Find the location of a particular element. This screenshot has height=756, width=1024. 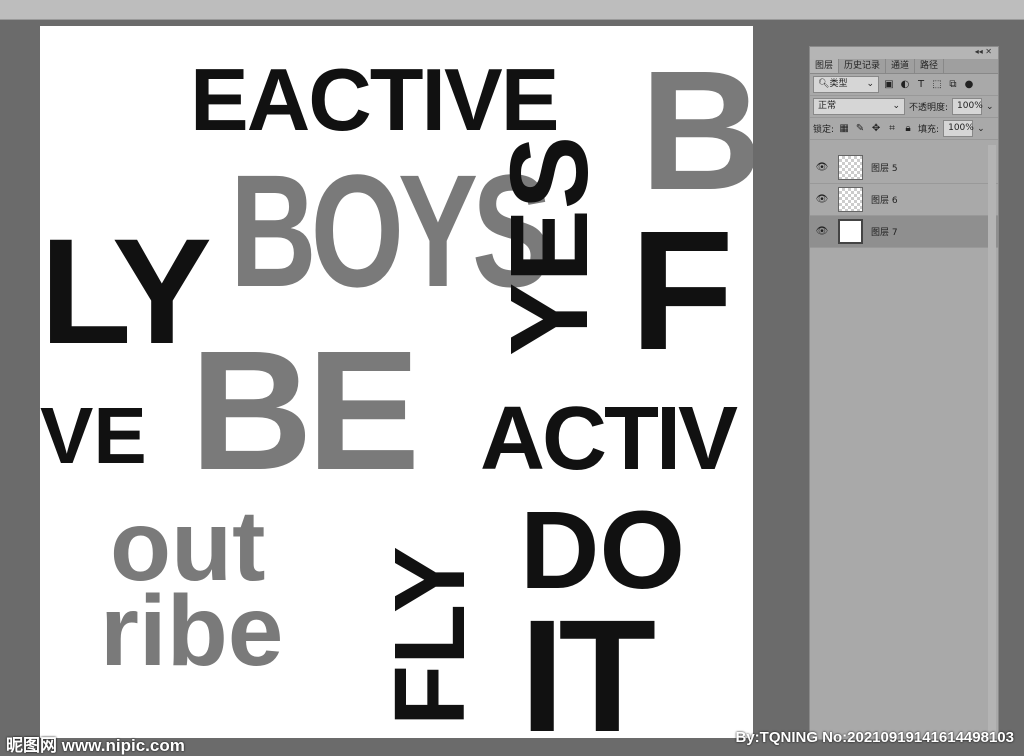

art-word: BE is located at coordinates (305, 411).